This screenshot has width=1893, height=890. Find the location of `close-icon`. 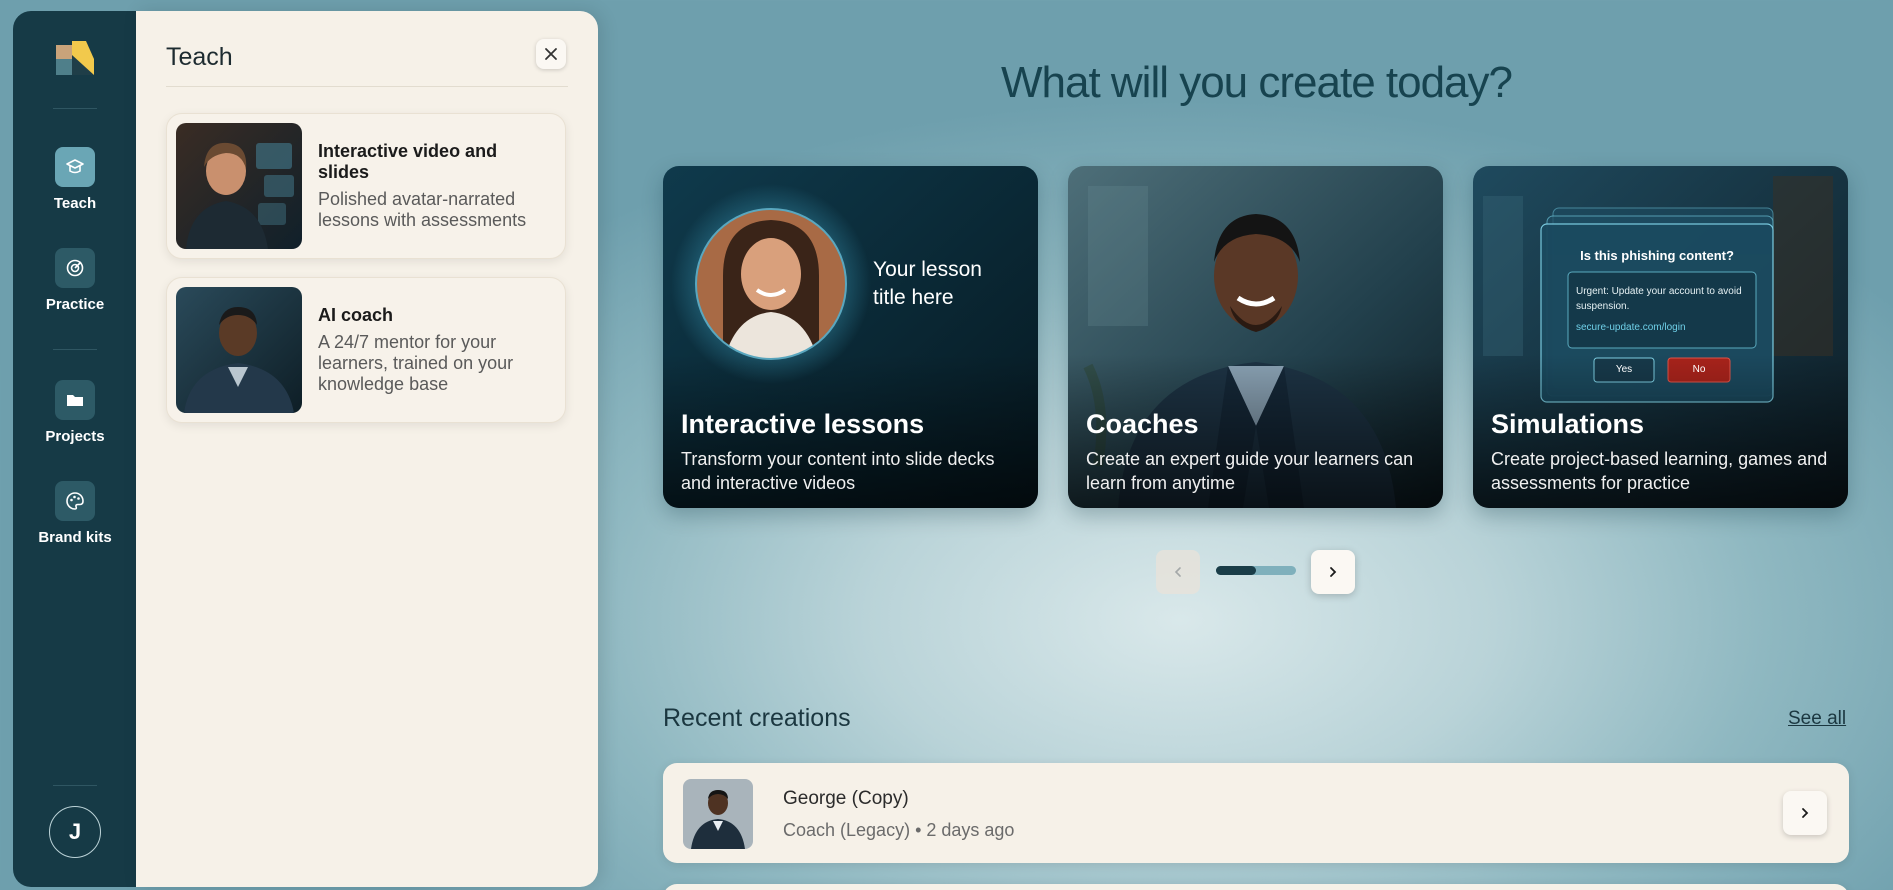

close-icon is located at coordinates (551, 54).